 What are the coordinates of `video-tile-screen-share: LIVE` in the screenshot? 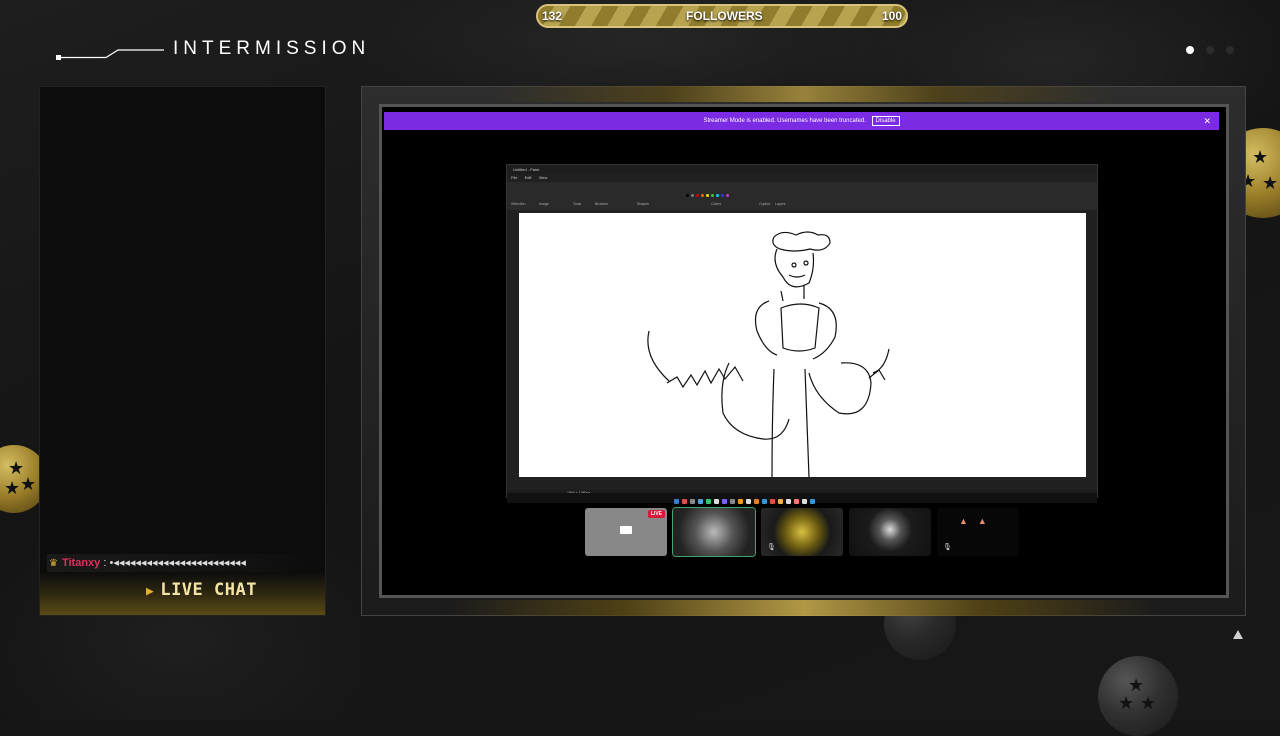 It's located at (626, 532).